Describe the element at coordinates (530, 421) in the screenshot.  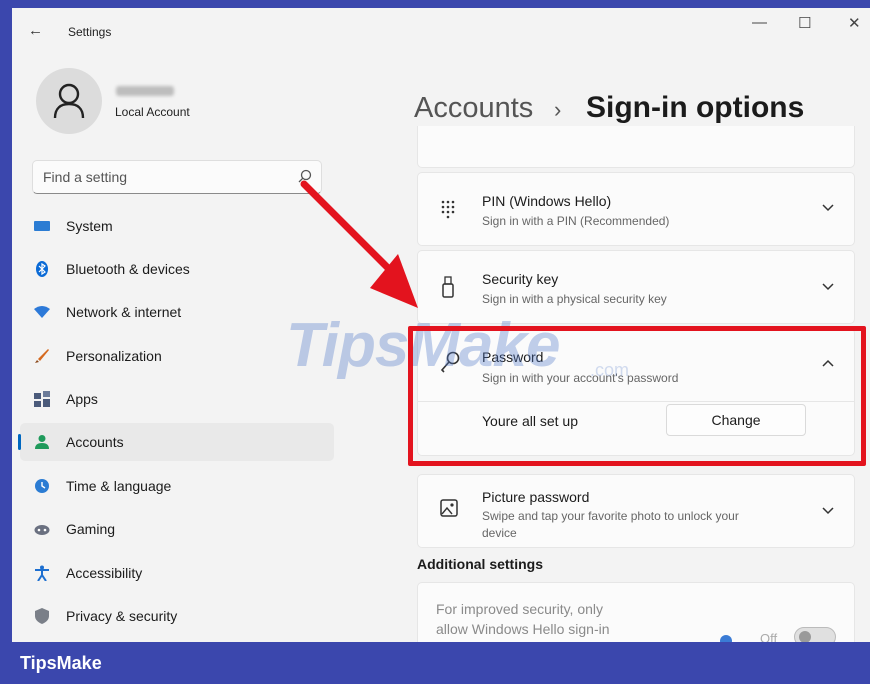
I see `password-status: Youre all set up` at that location.